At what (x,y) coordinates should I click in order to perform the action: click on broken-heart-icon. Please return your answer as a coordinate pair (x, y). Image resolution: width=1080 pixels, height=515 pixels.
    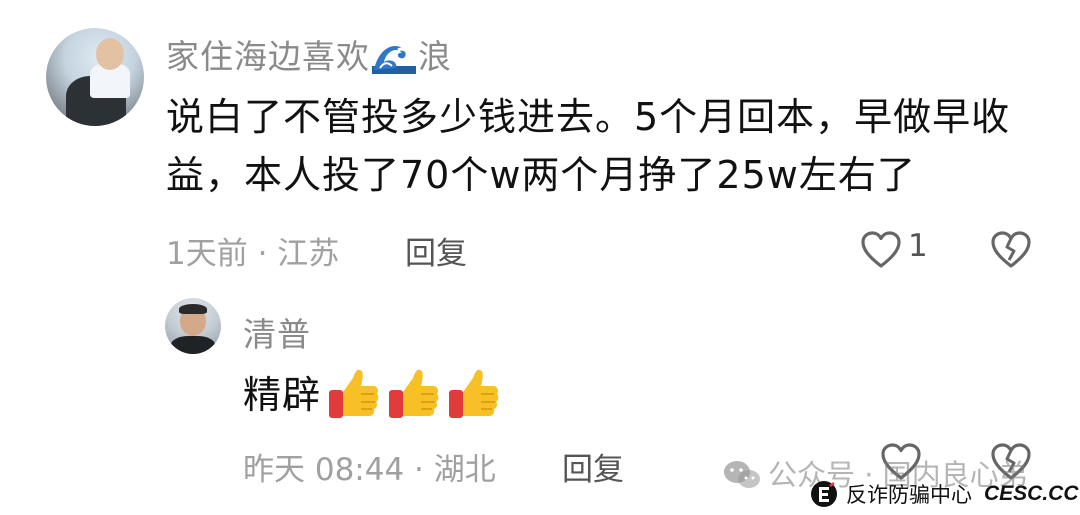
    Looking at the image, I should click on (1011, 250).